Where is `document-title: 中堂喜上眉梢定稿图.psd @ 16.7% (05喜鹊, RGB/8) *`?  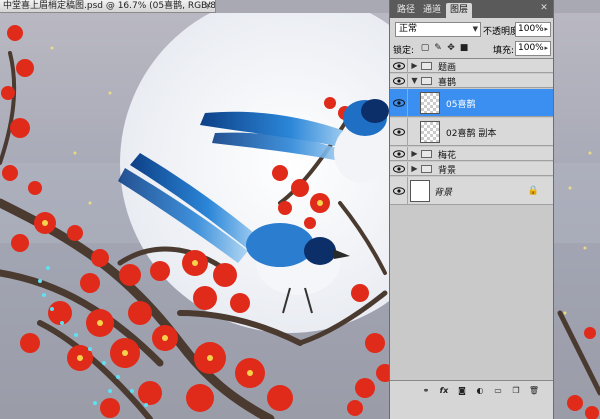
document-title: 中堂喜上眉梢定稿图.psd @ 16.7% (05喜鹊, RGB/8) * is located at coordinates (109, 6).